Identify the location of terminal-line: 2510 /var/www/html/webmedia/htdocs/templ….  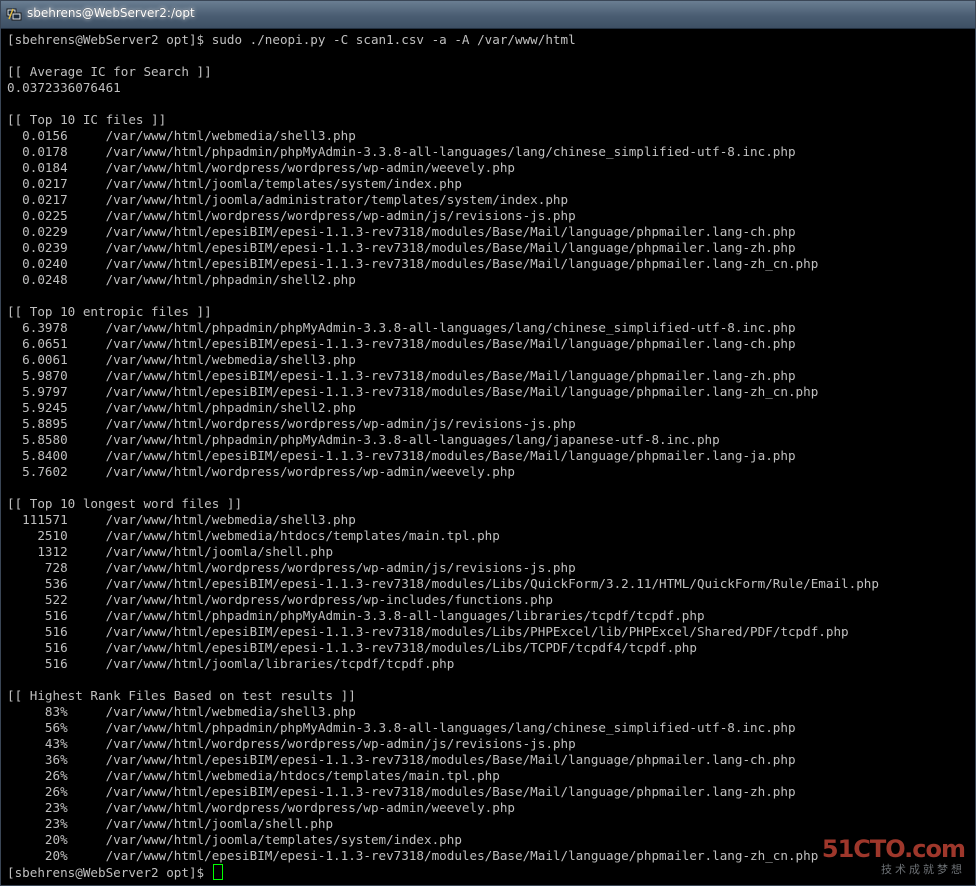
(253, 535).